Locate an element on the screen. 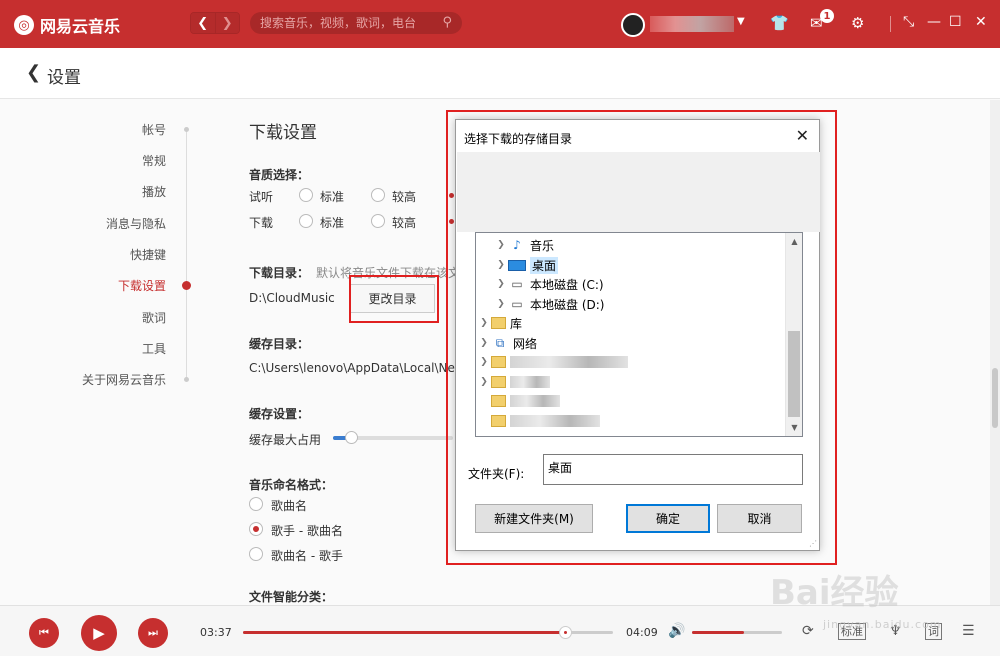 This screenshot has width=1000, height=656. cache-settings-label: 缓存设置： is located at coordinates (279, 414).